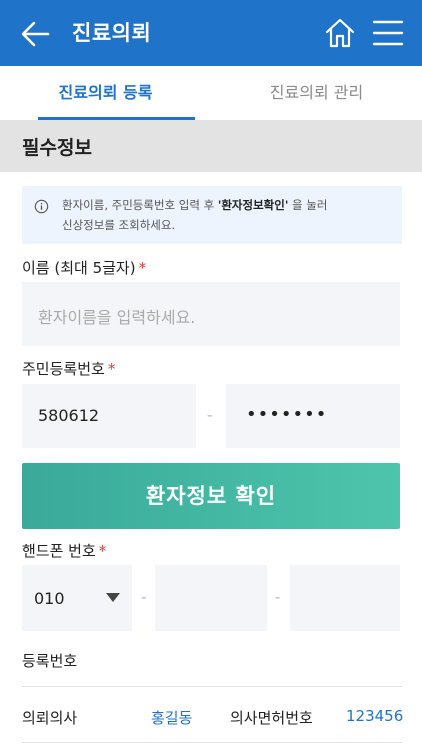 This screenshot has width=422, height=750. Describe the element at coordinates (50, 718) in the screenshot. I see `referring-doctor-label: 의뢰의사` at that location.